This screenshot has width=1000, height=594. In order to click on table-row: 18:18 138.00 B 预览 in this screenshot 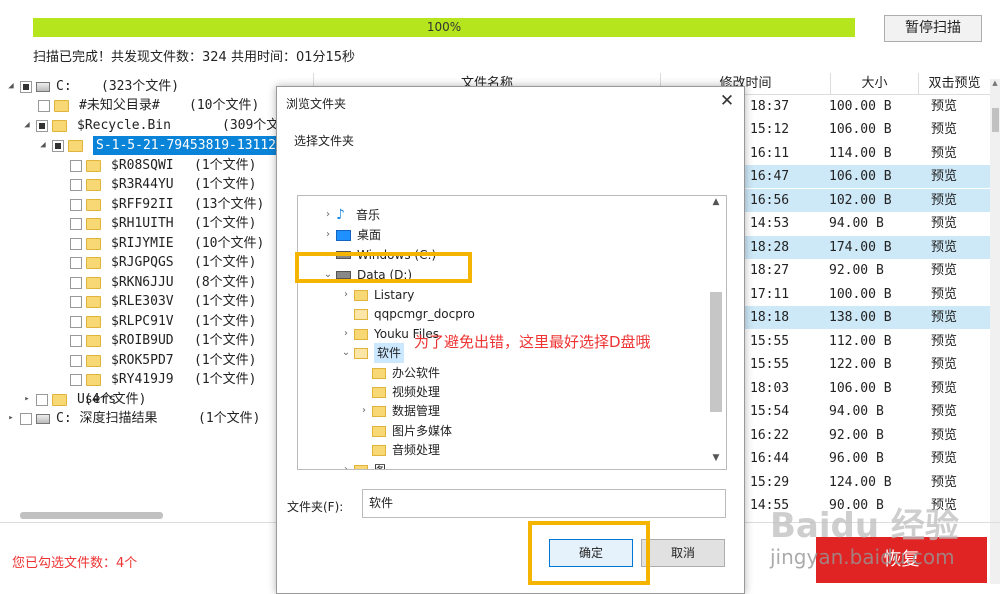, I will do `click(867, 317)`.